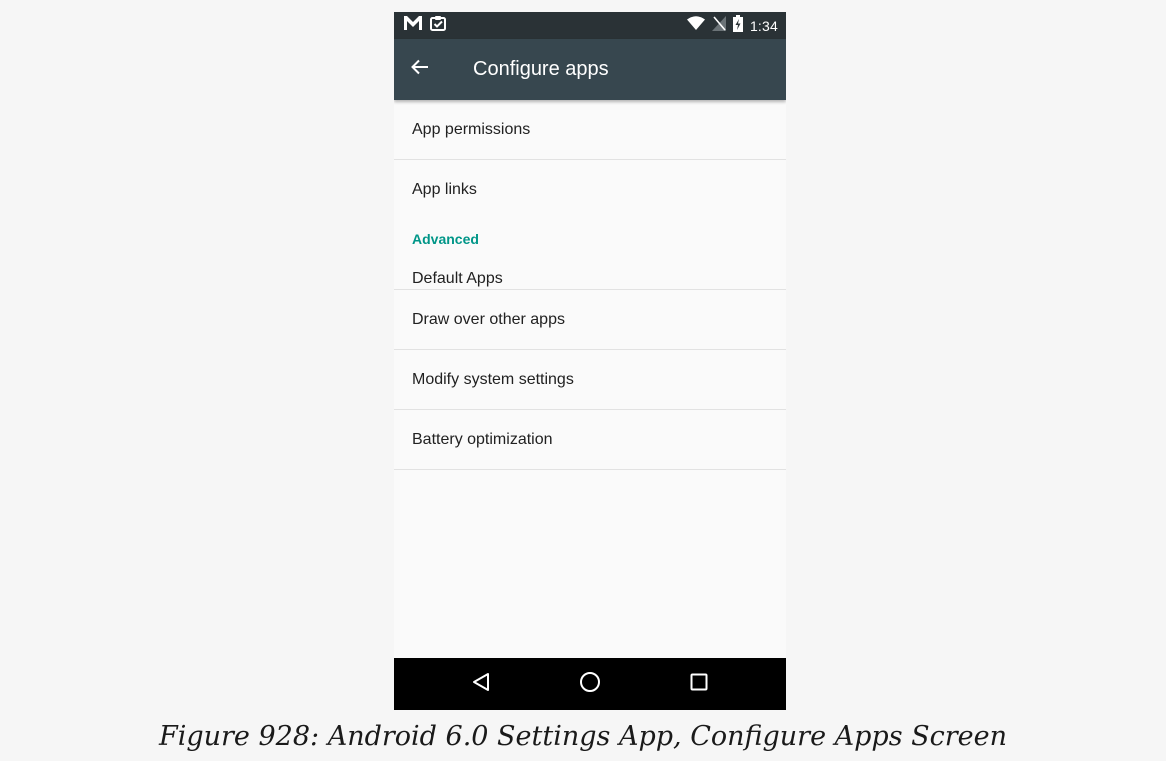 The image size is (1166, 761). I want to click on navigation-bar, so click(590, 684).